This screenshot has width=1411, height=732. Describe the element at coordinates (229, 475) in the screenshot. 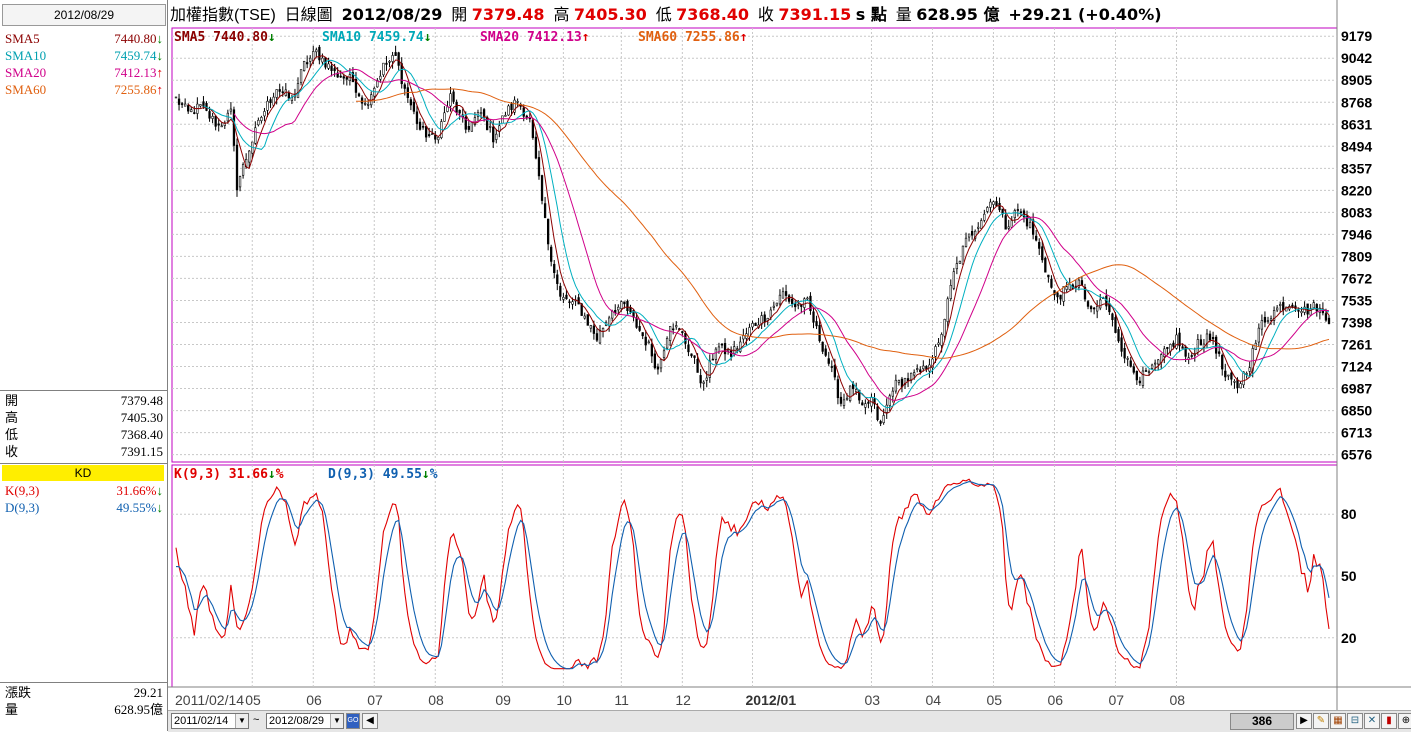

I see `indicator-kd-label: K(9,3) 31.66↓%` at that location.